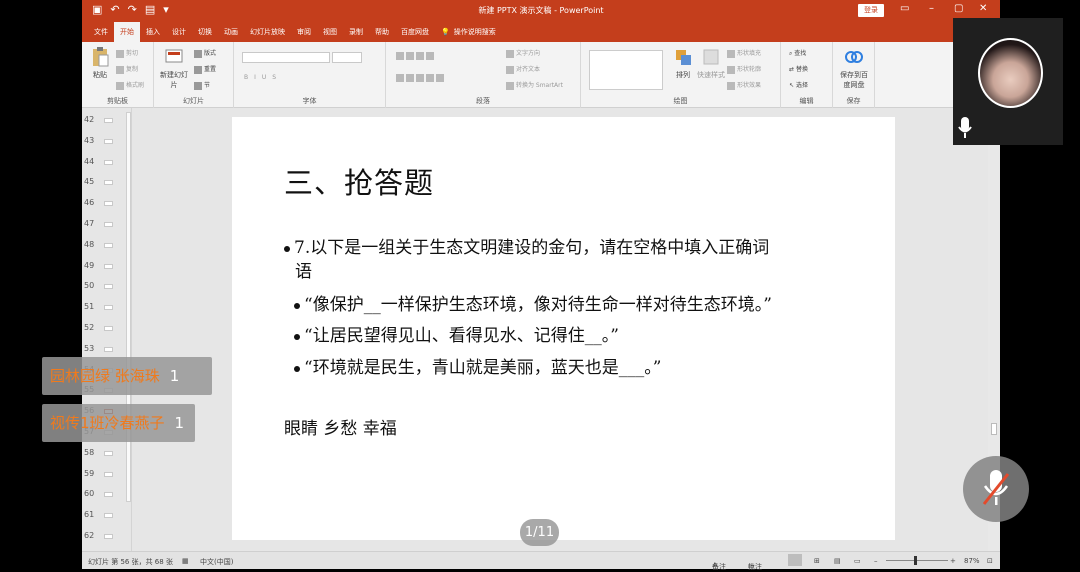  I want to click on list-buttons, so click(416, 56).